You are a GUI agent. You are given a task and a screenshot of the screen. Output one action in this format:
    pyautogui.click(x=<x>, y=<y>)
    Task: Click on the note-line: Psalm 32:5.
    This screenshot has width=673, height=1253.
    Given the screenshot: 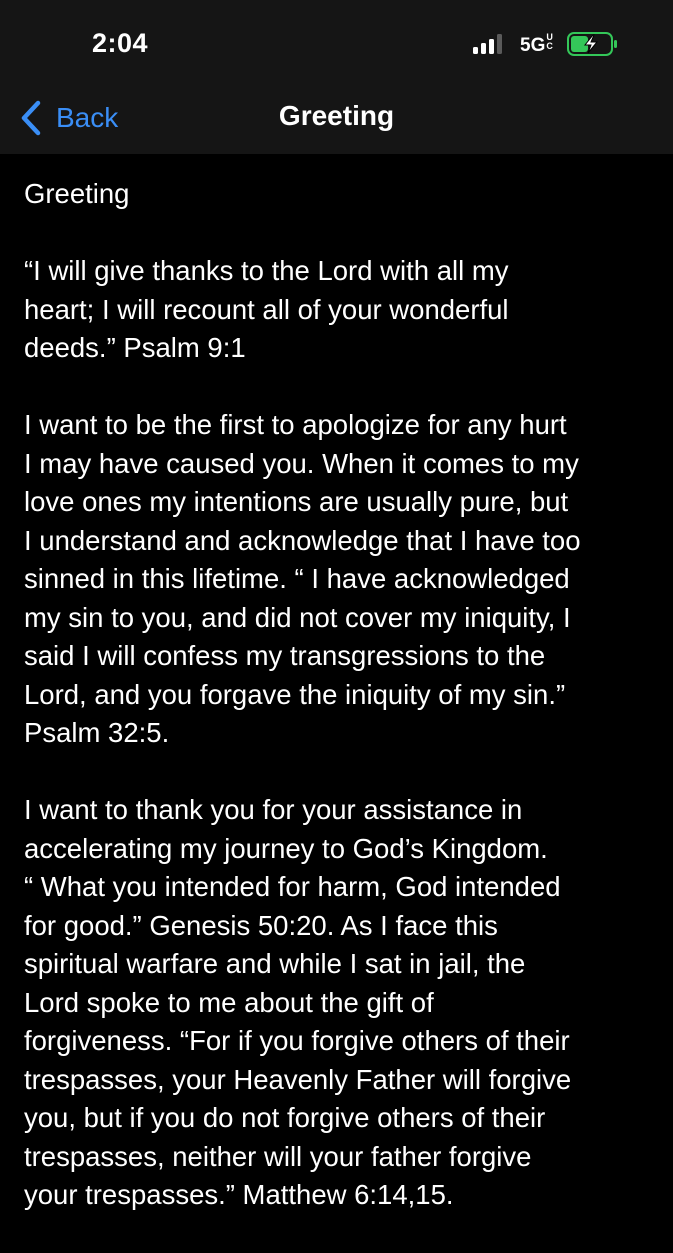 What is the action you would take?
    pyautogui.click(x=97, y=732)
    